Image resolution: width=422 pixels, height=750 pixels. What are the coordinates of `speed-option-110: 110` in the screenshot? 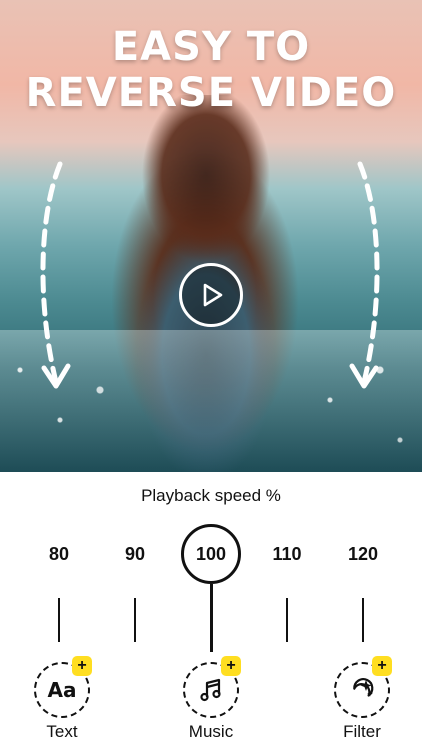 It's located at (287, 554).